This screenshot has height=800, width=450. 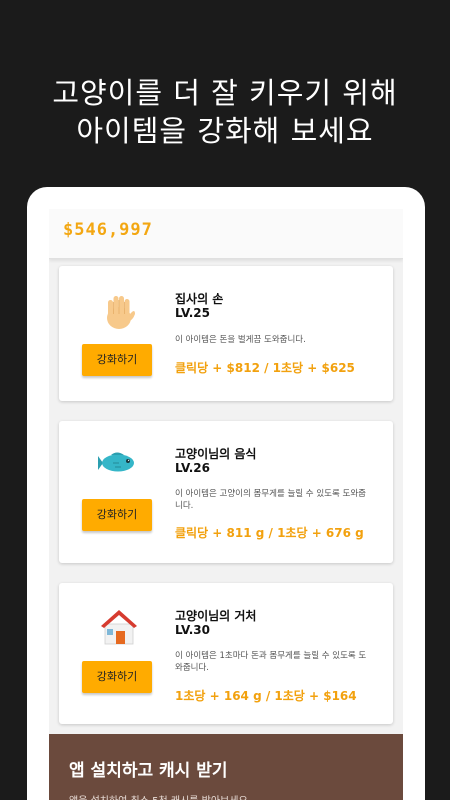 I want to click on banner-subtitle: 앱을 설치하여 최소 5천 캐시를 받아보세요, so click(x=158, y=796).